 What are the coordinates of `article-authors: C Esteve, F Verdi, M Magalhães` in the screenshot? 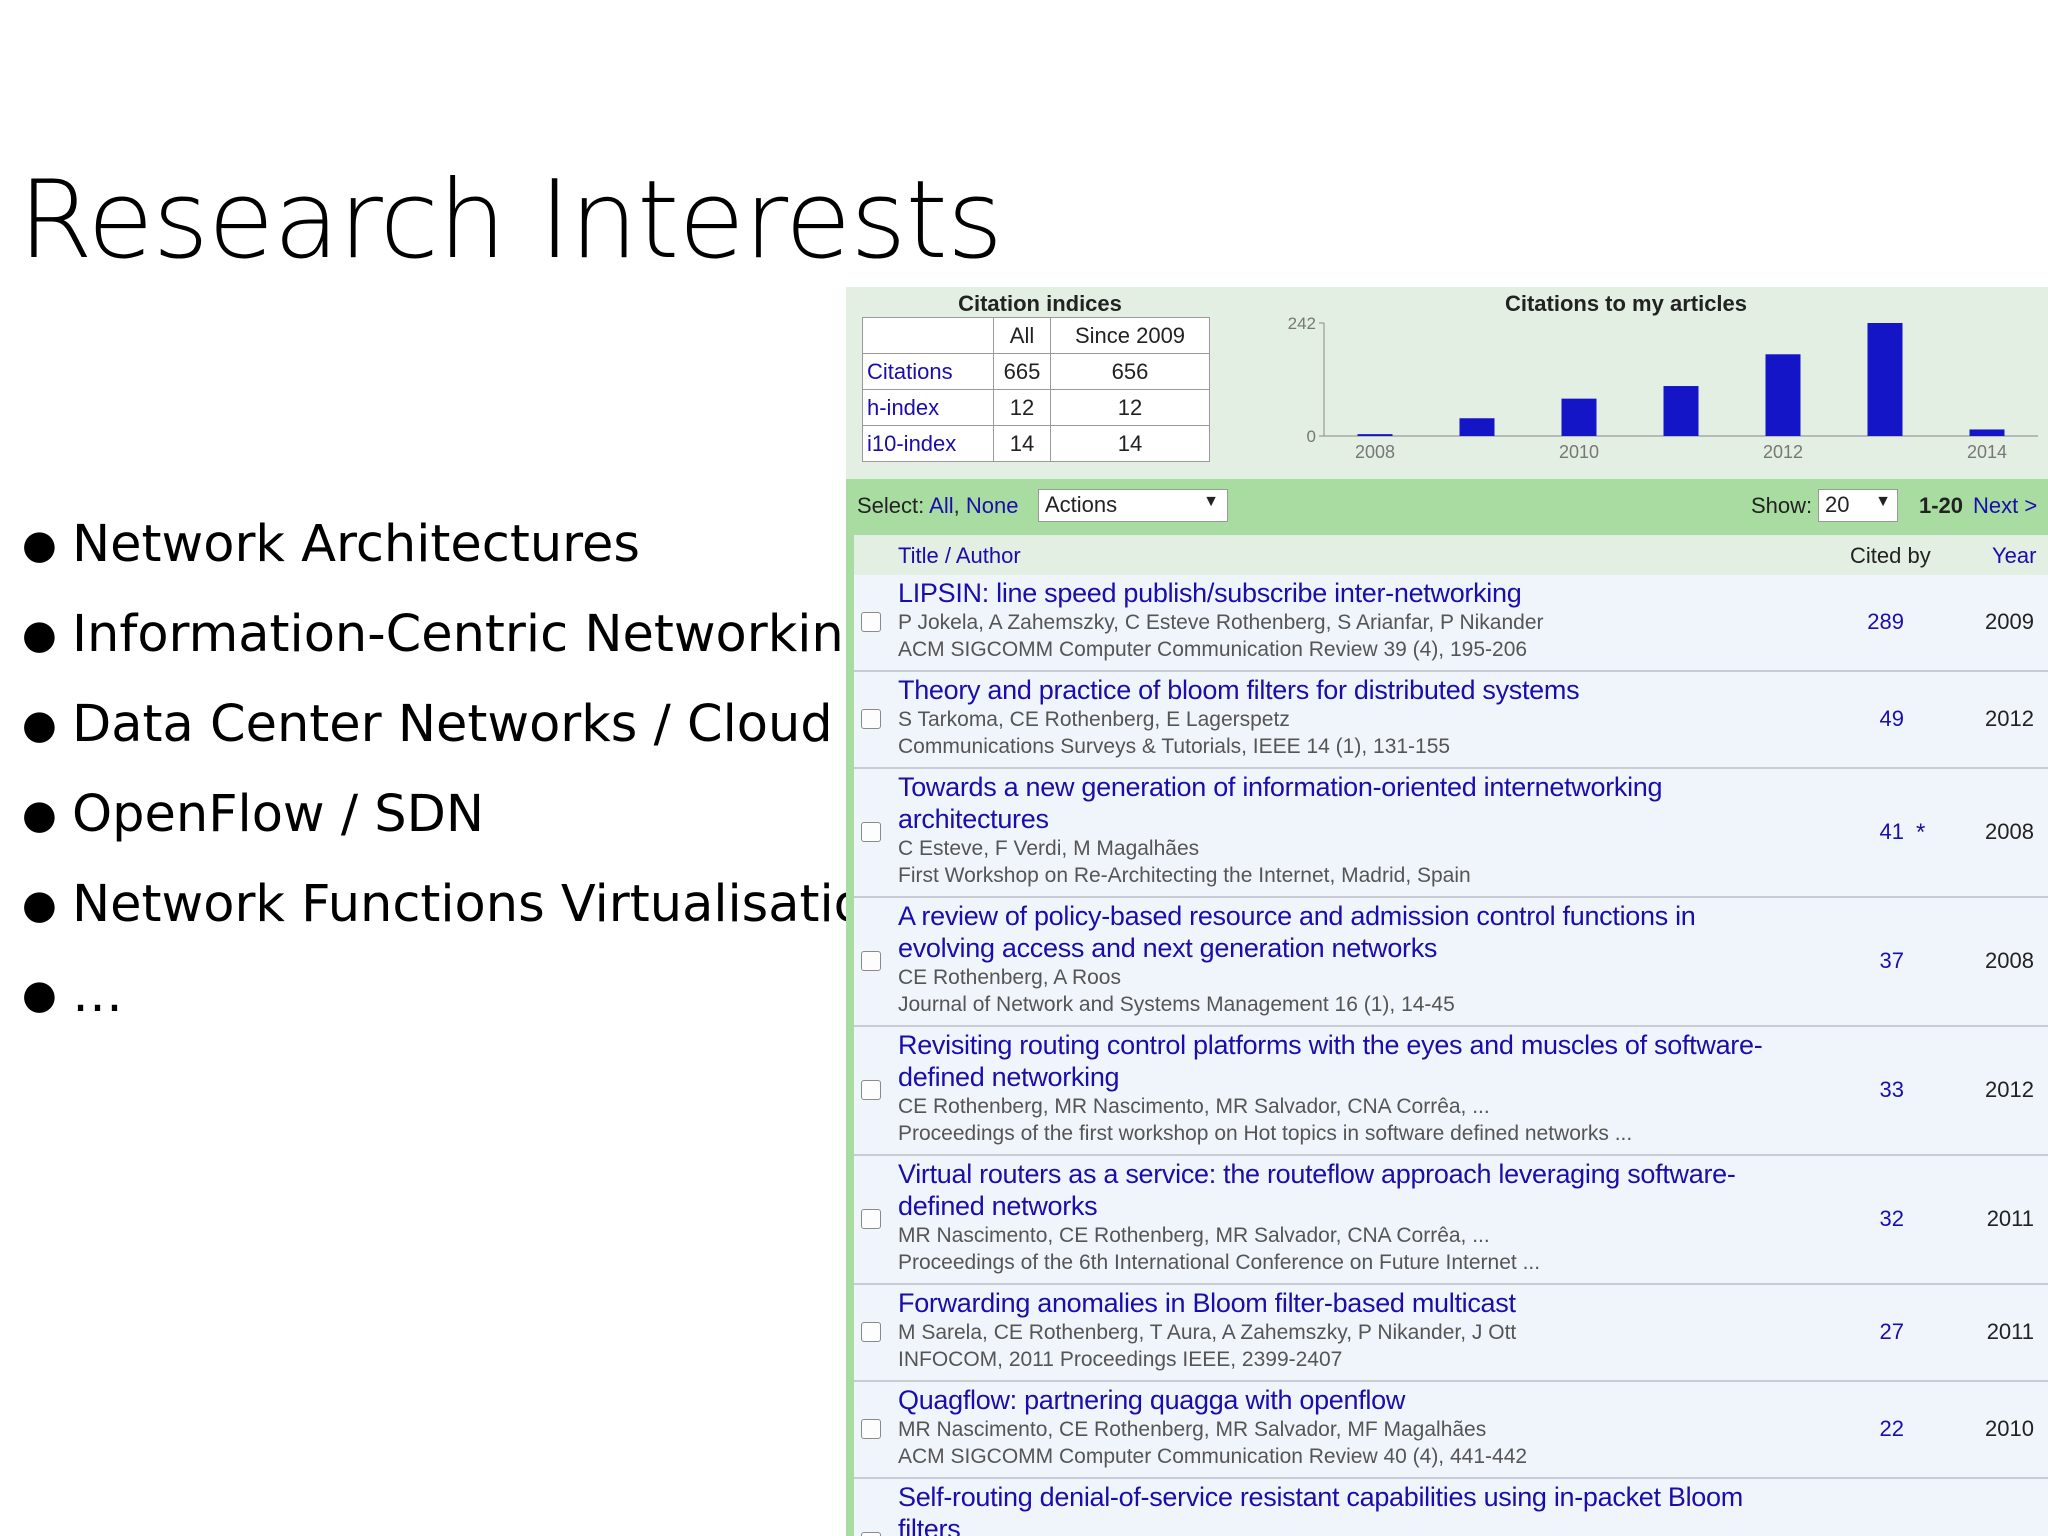 It's located at (1049, 848).